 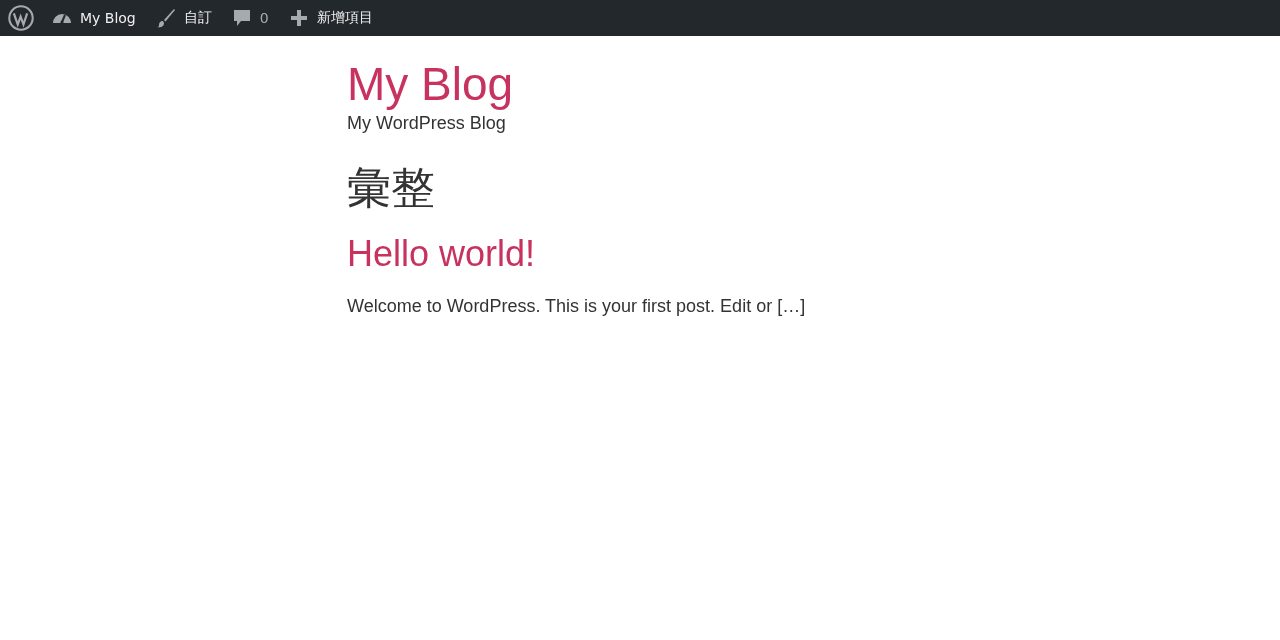 I want to click on site-title: My Blog, so click(x=640, y=84).